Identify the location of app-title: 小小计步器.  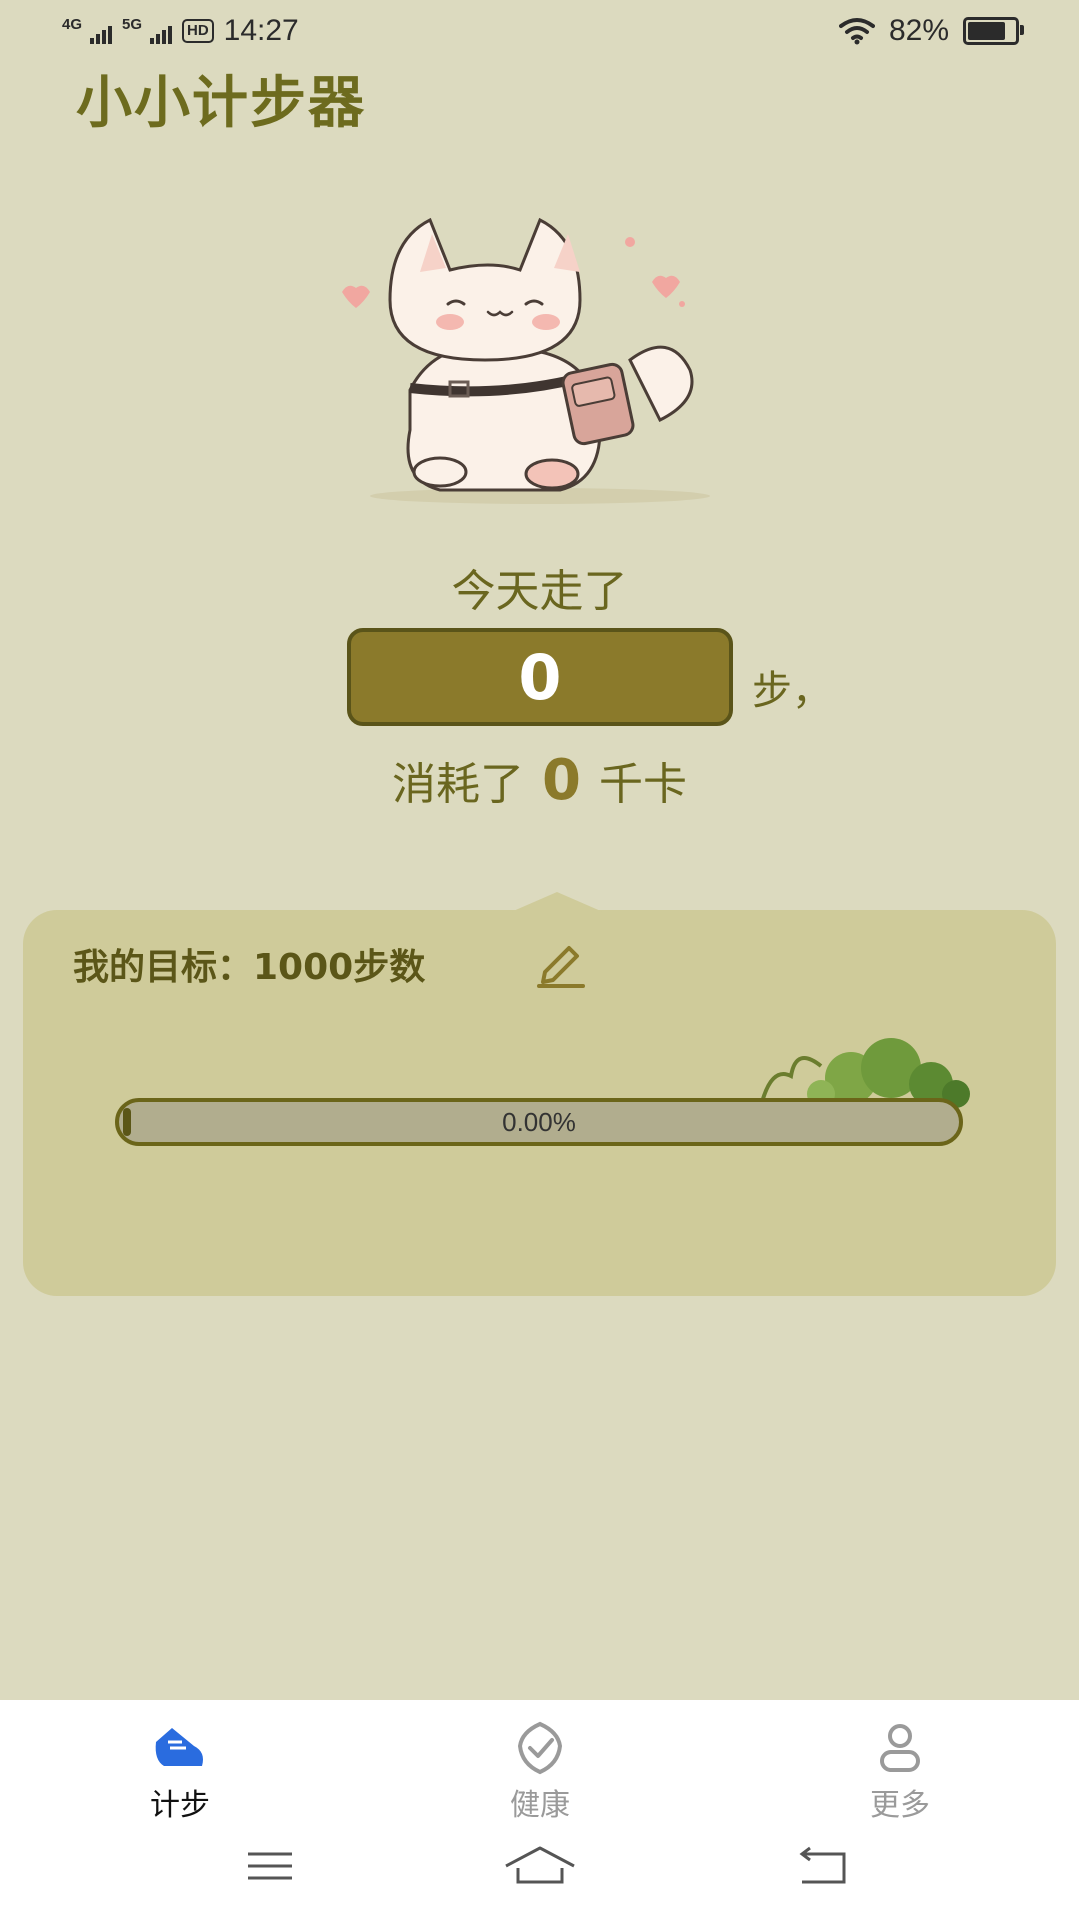
(221, 103).